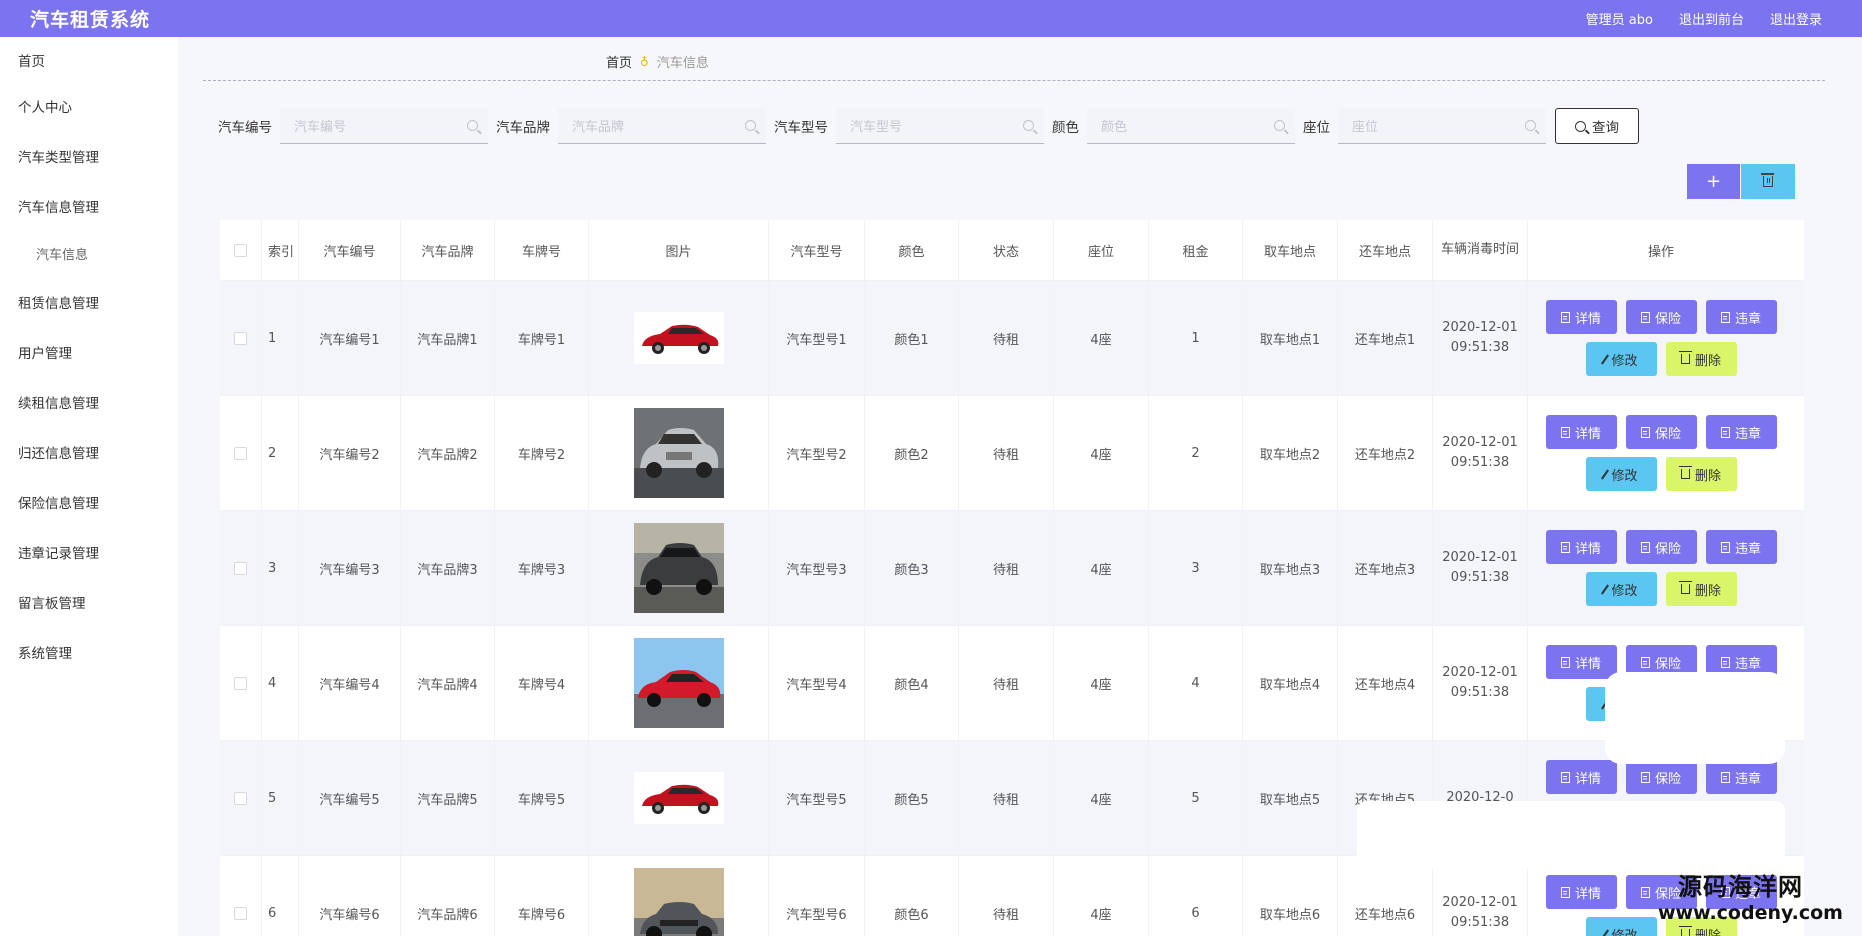 The image size is (1862, 936). I want to click on sidebar-subitem-car-info: 汽车信息, so click(89, 256).